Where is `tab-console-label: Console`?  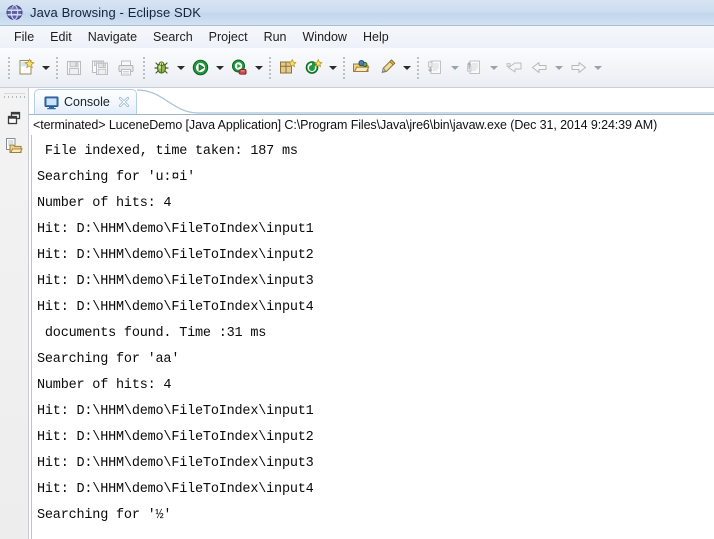 tab-console-label: Console is located at coordinates (87, 102).